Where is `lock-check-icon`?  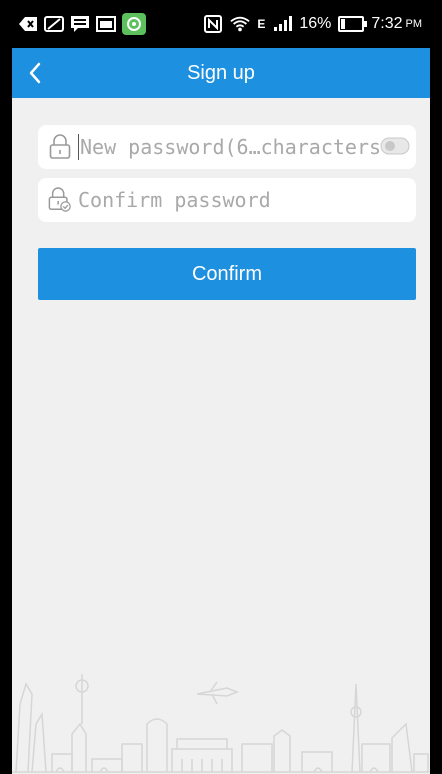 lock-check-icon is located at coordinates (60, 200).